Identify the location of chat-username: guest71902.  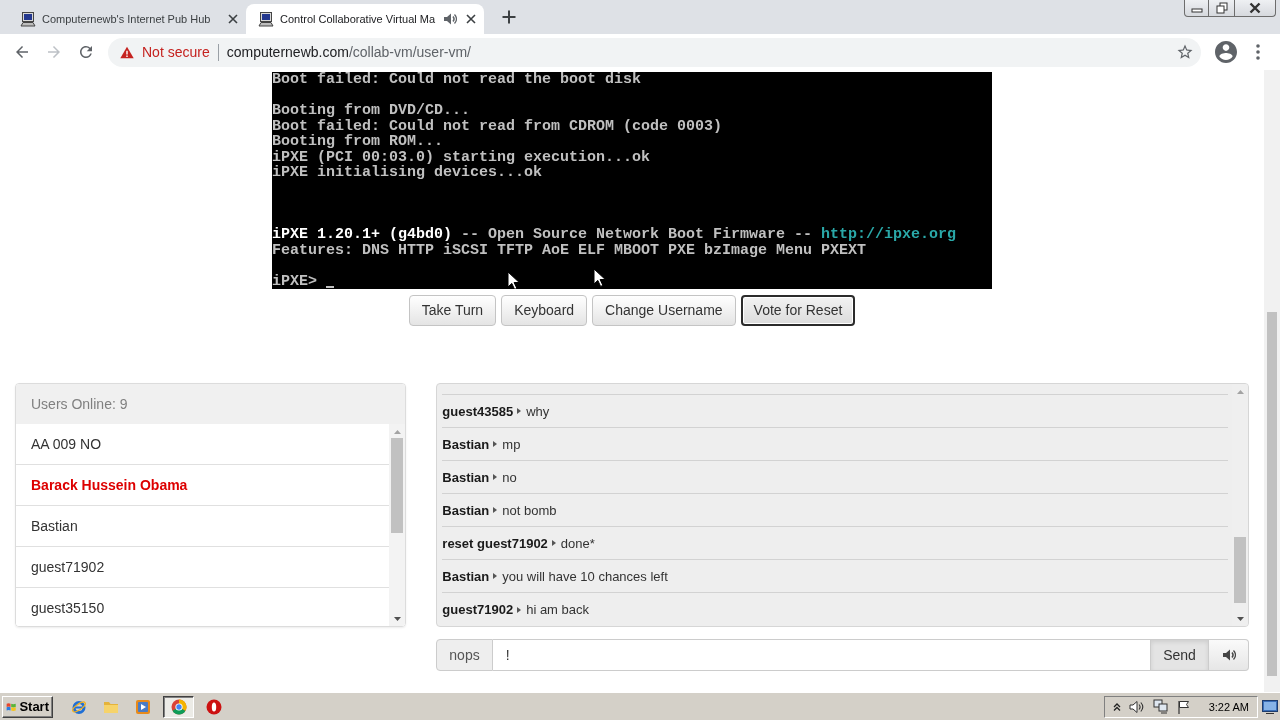
(478, 609).